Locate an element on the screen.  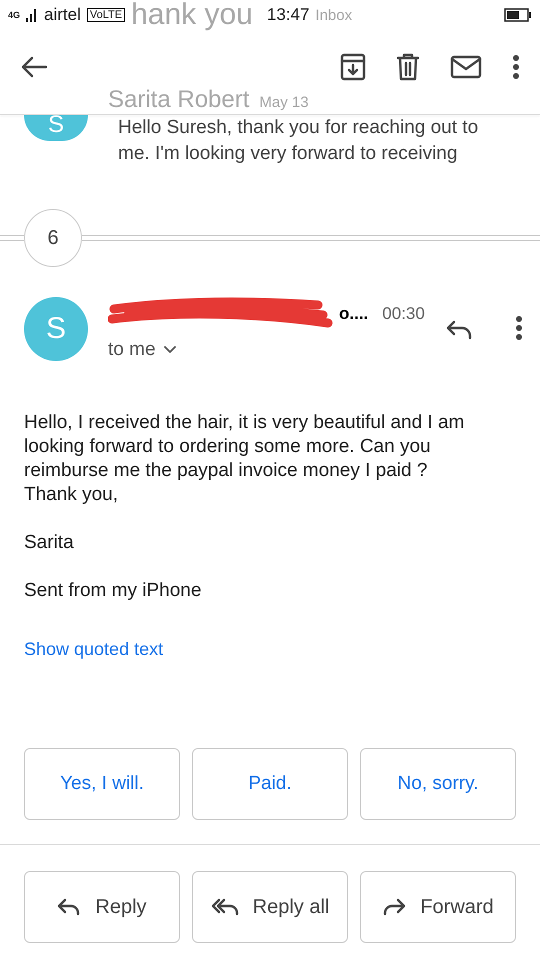
forward-icon is located at coordinates (394, 907).